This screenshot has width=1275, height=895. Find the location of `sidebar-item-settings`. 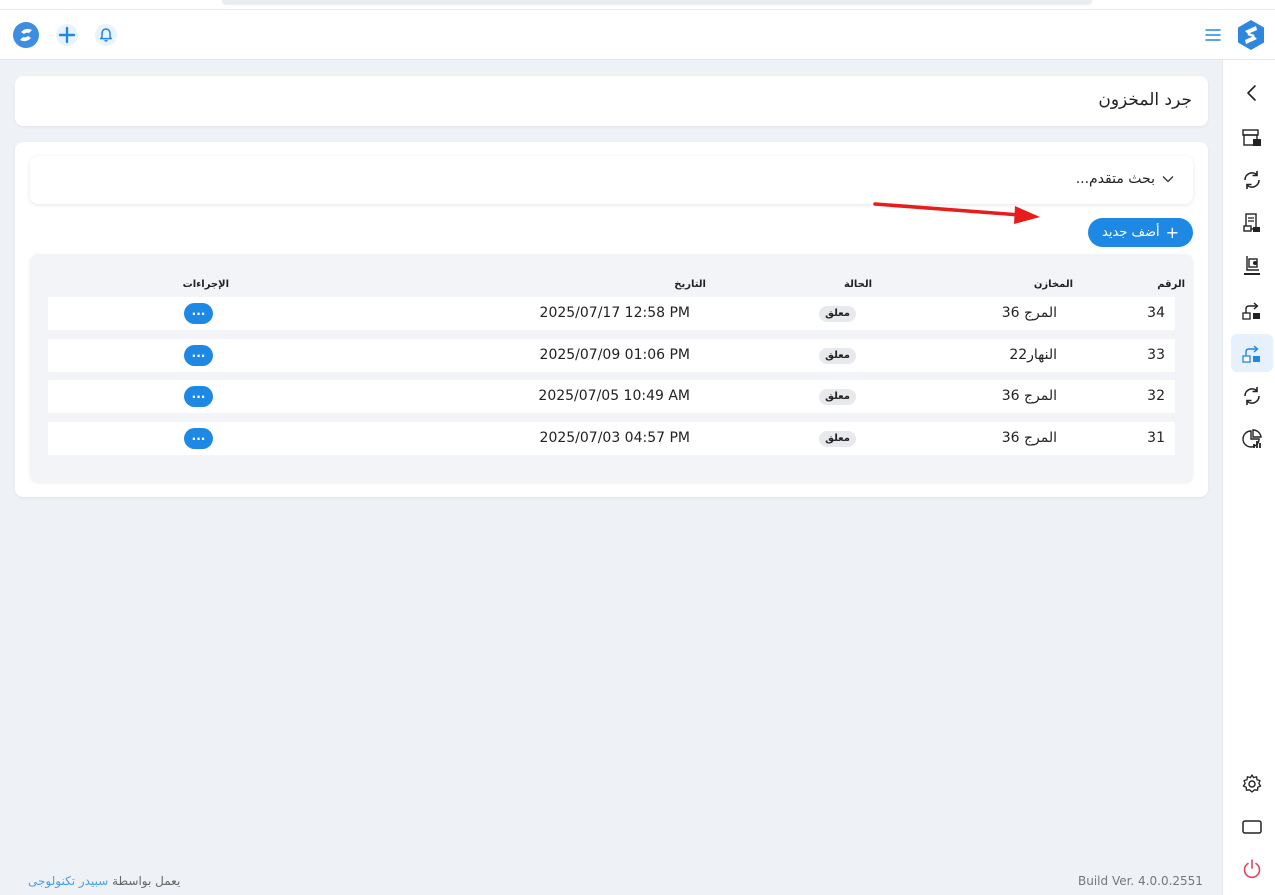

sidebar-item-settings is located at coordinates (1252, 784).